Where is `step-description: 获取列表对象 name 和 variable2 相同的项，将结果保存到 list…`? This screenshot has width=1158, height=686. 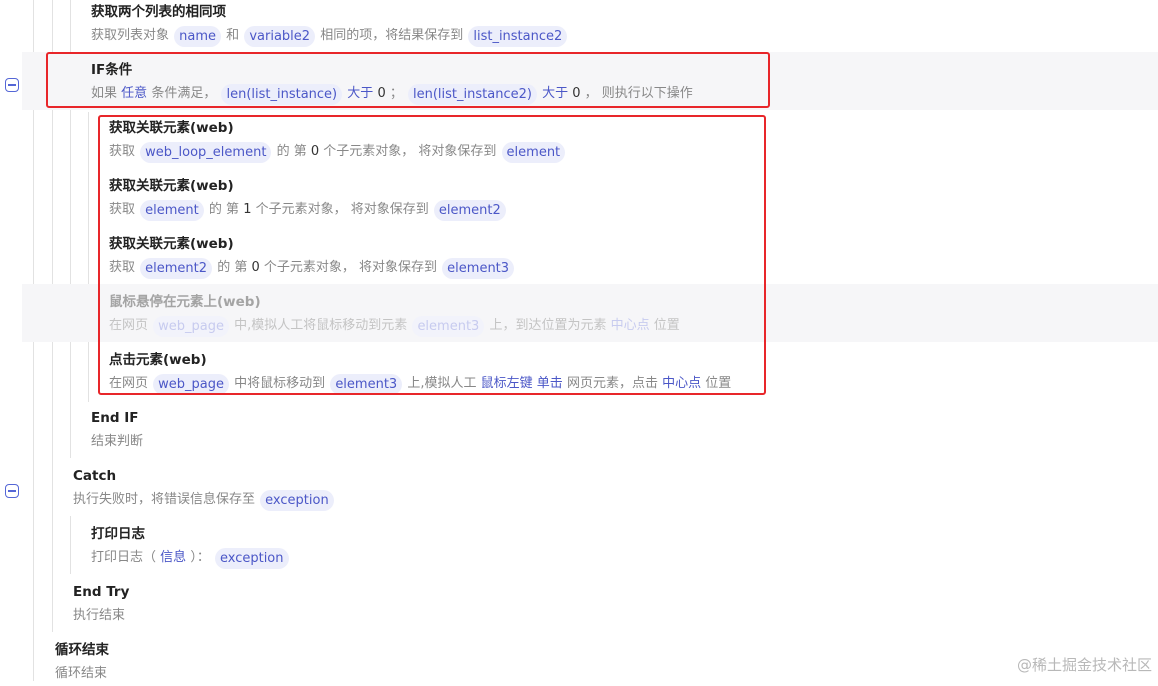 step-description: 获取列表对象 name 和 variable2 相同的项，将结果保存到 list… is located at coordinates (329, 36).